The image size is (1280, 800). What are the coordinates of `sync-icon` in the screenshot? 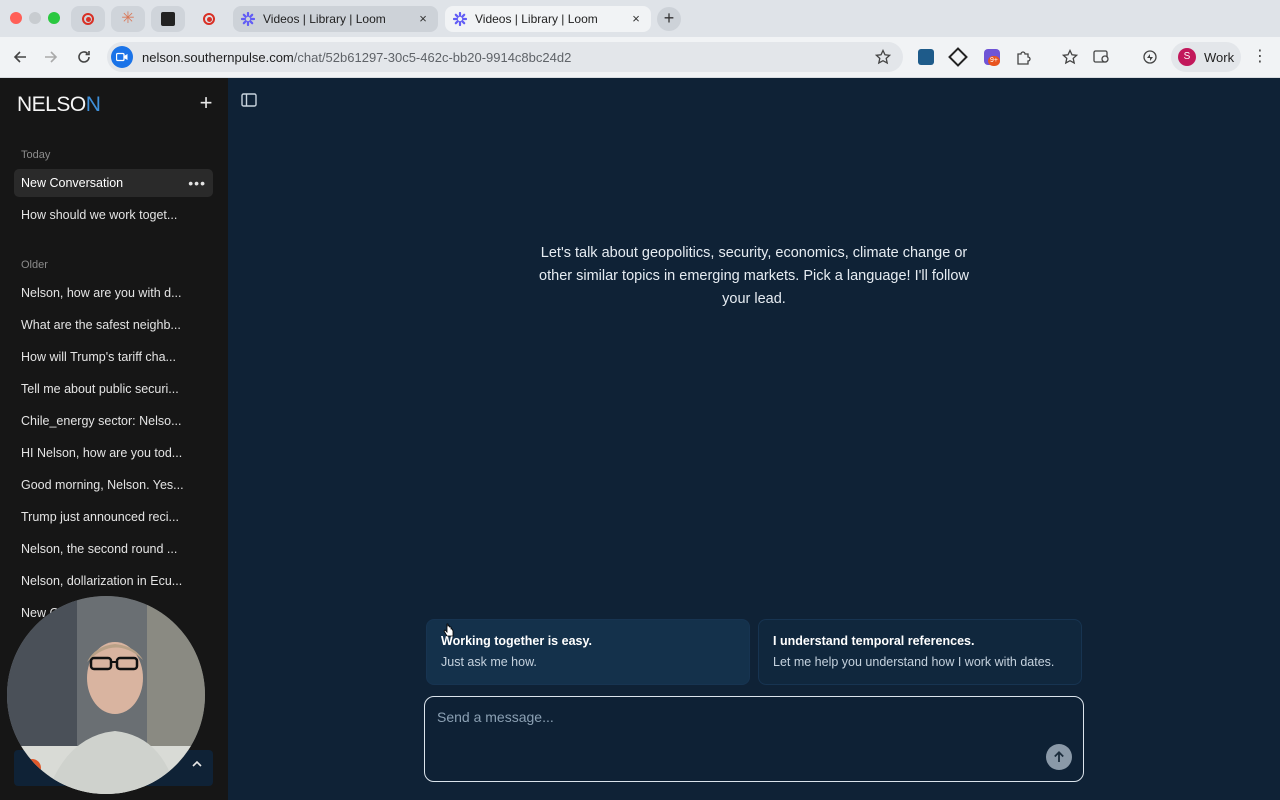 It's located at (1150, 57).